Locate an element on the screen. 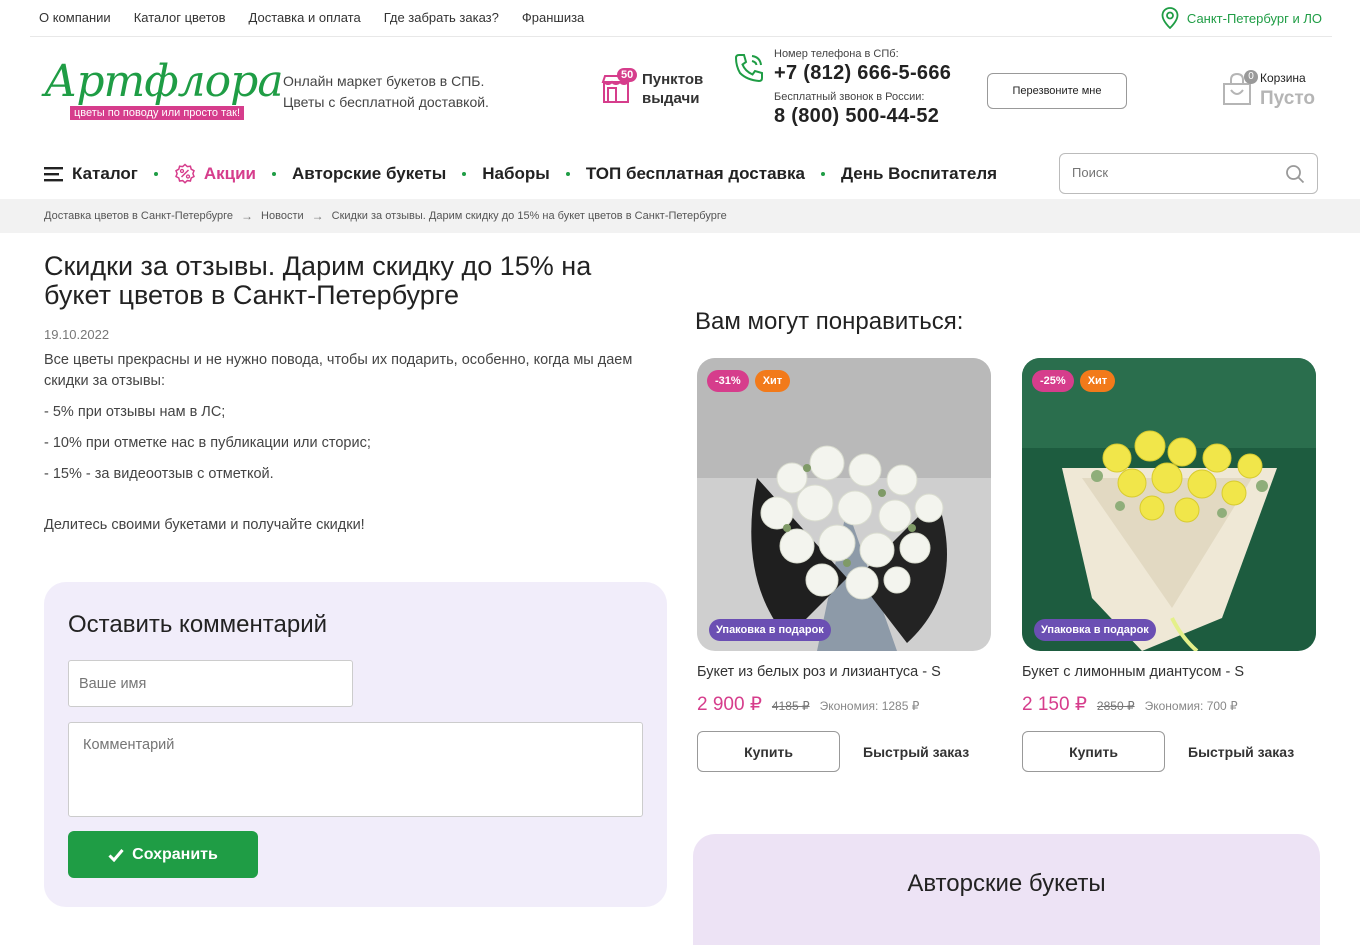 Image resolution: width=1360 pixels, height=945 pixels. product-saving: Экономия: 1285 ₽ is located at coordinates (869, 706).